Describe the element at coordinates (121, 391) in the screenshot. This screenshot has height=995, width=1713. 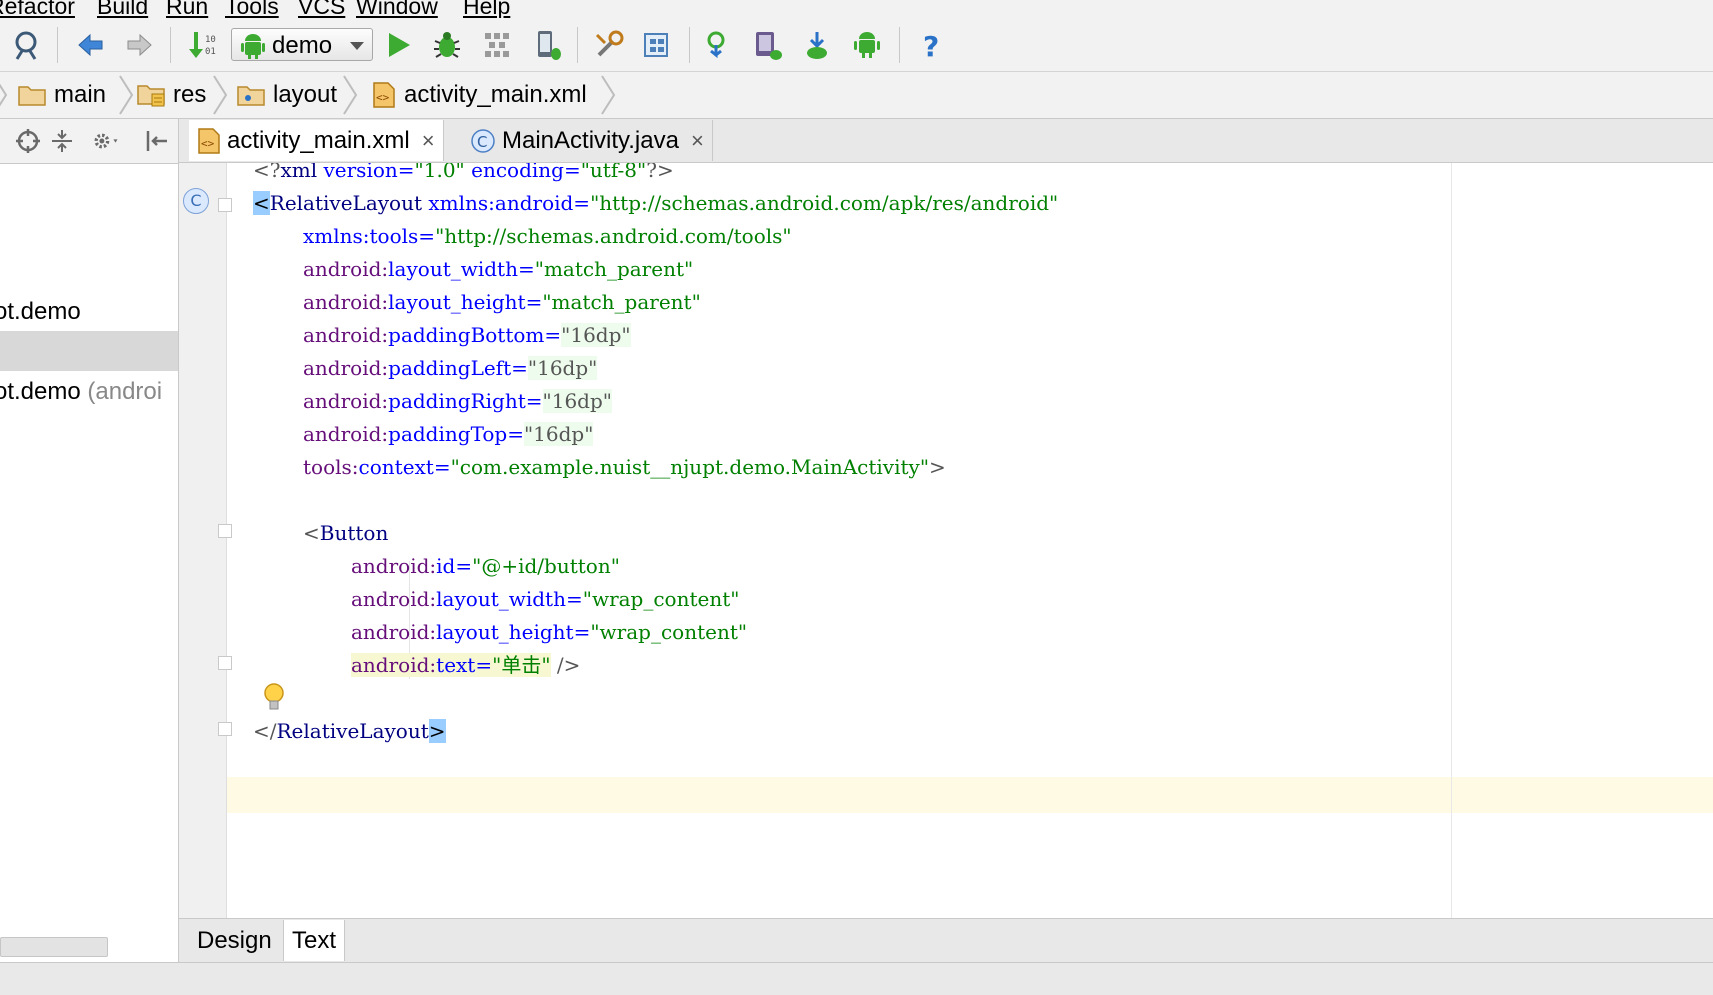
I see `tree-item-suffix: (androi` at that location.